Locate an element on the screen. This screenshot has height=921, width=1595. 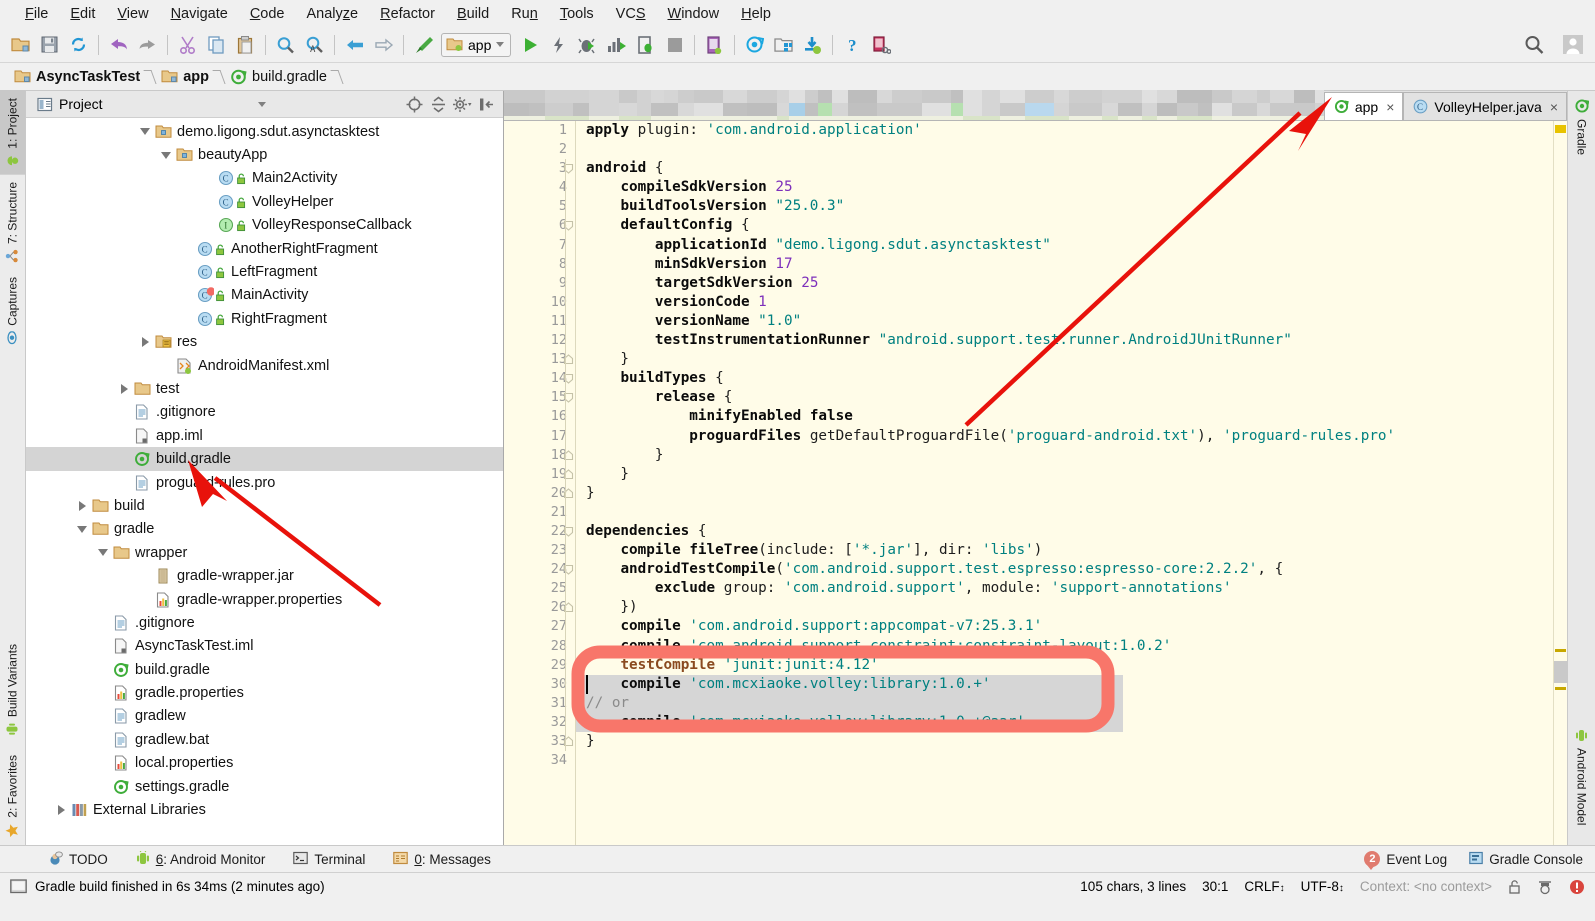
save-all-icon is located at coordinates (49, 44).